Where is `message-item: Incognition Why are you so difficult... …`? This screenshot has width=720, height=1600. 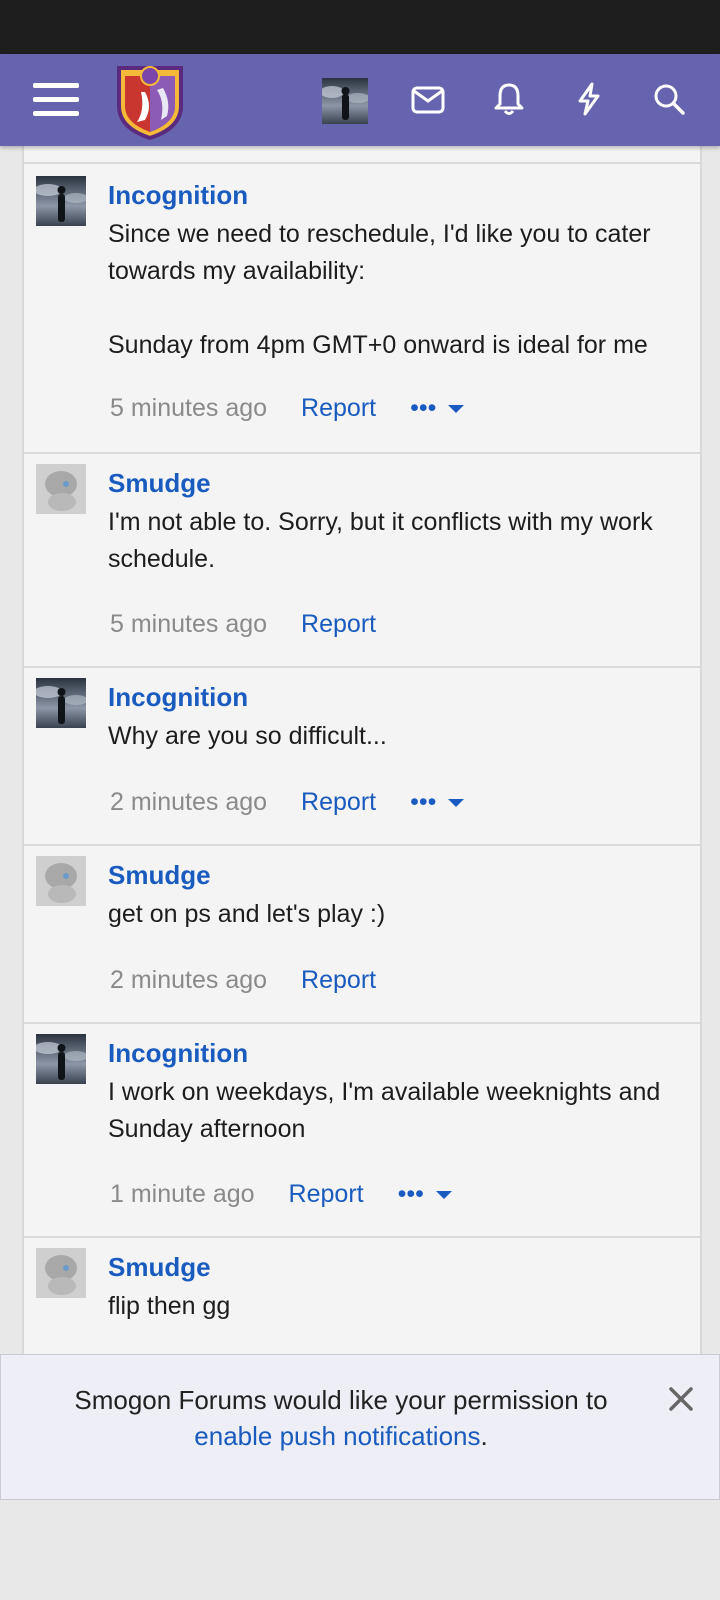 message-item: Incognition Why are you so difficult... … is located at coordinates (362, 756).